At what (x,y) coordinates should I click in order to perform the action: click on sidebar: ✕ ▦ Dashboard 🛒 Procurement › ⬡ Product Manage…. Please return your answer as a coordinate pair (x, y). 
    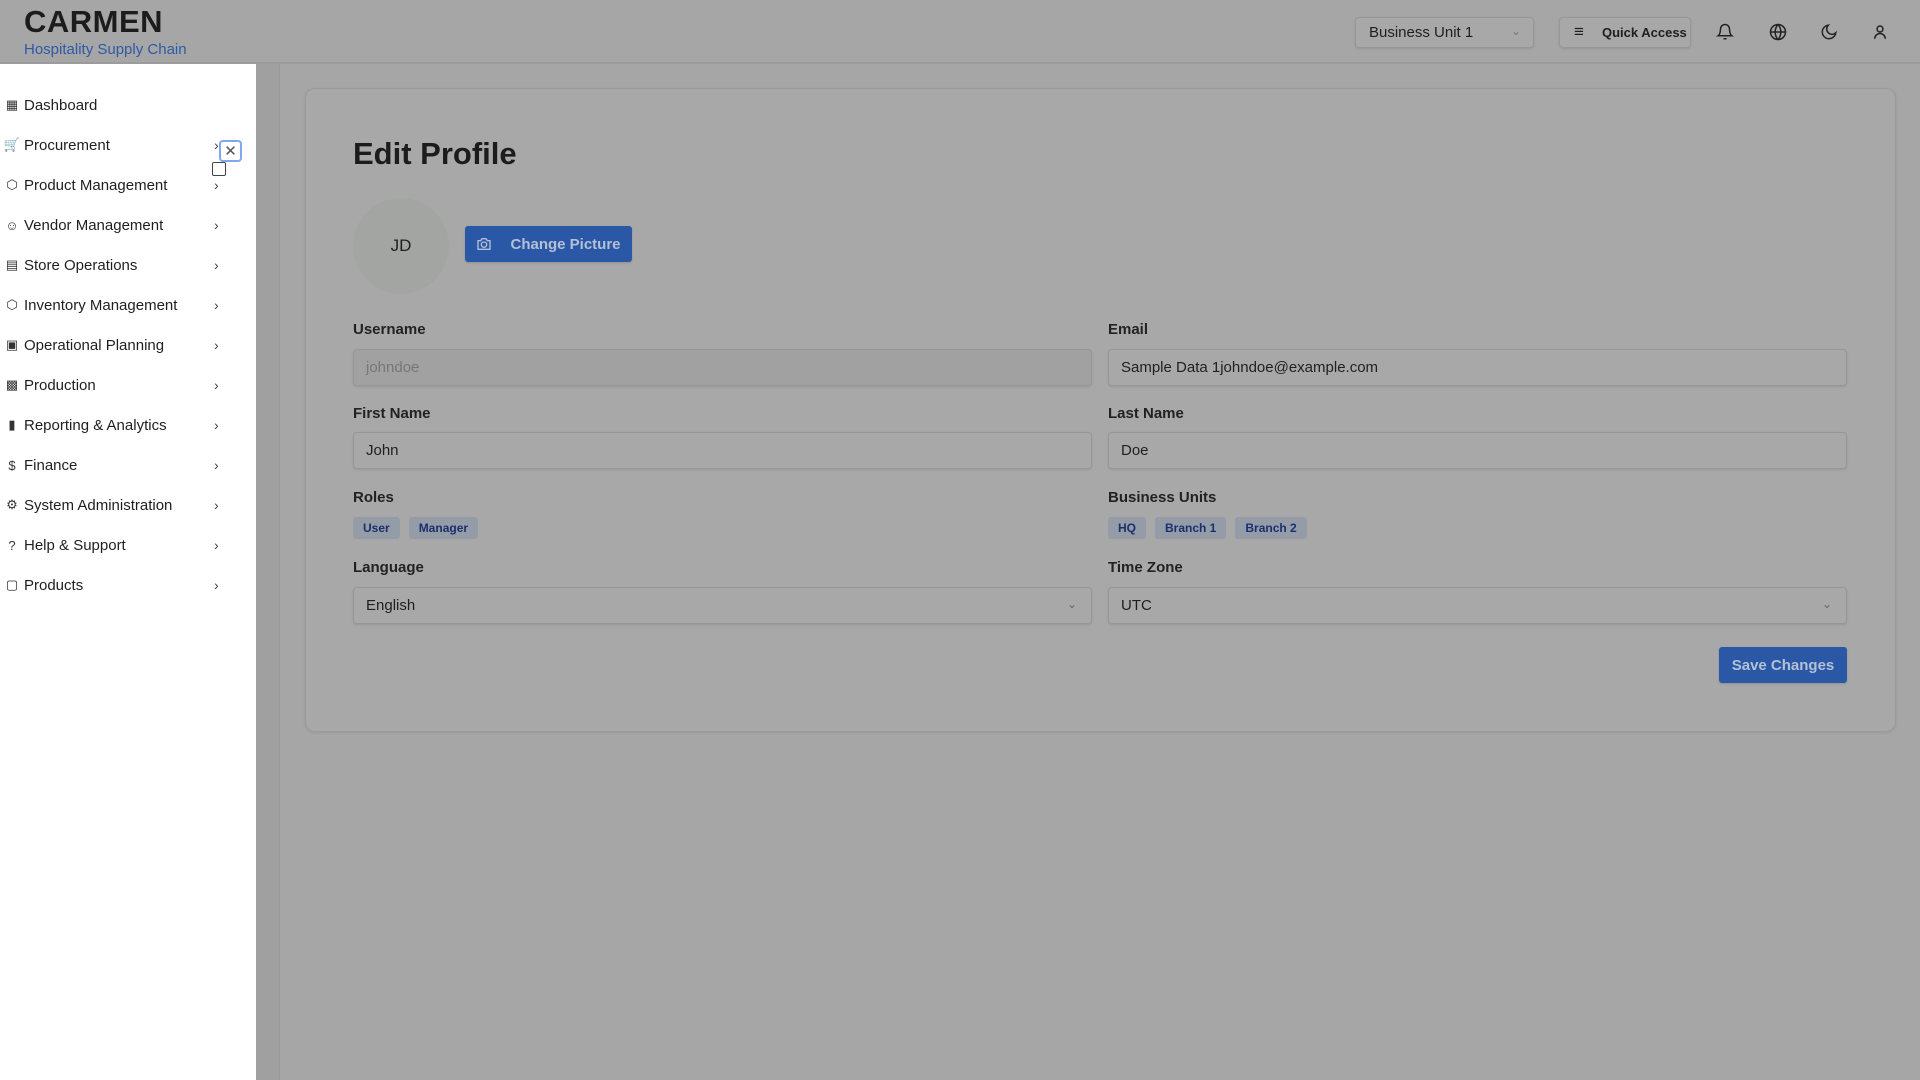
    Looking at the image, I should click on (128, 572).